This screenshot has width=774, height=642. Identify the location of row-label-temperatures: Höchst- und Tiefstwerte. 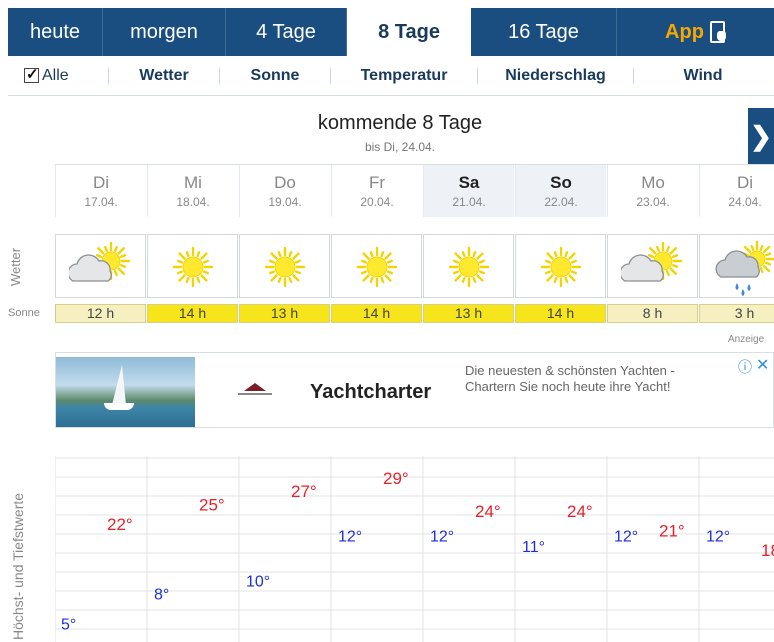
(18, 566).